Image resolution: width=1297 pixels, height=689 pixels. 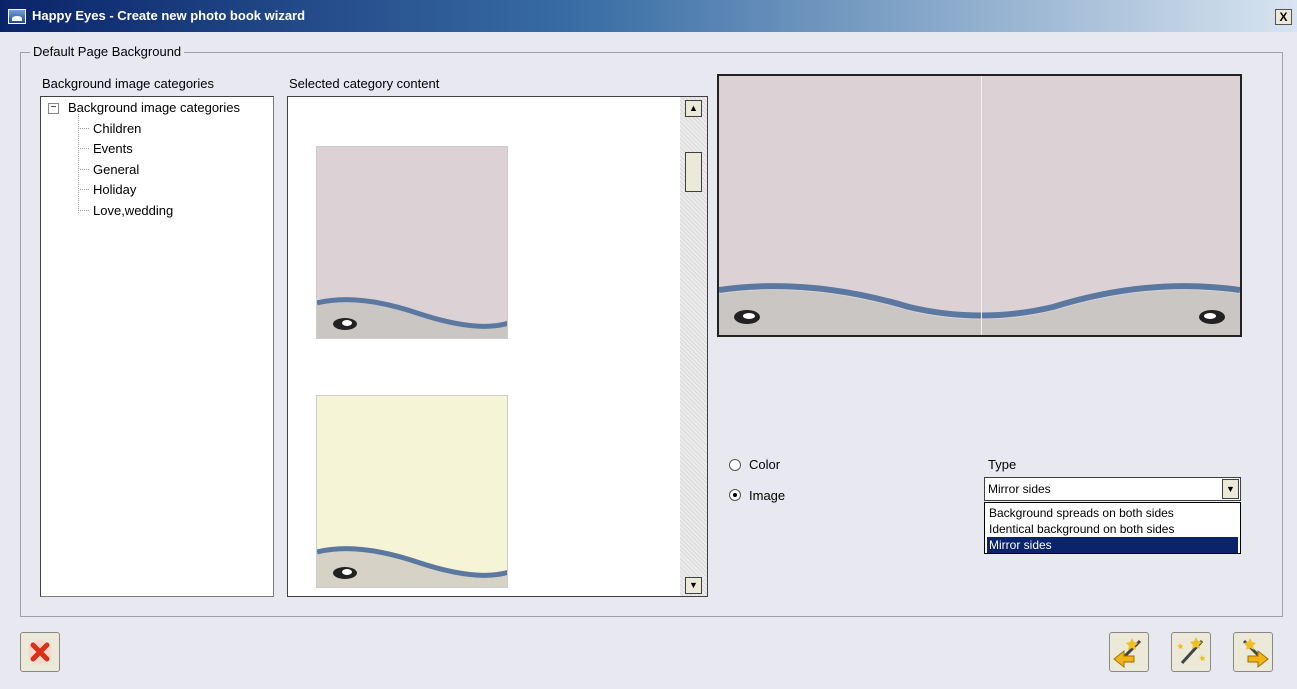 What do you see at coordinates (735, 465) in the screenshot?
I see `color-radio` at bounding box center [735, 465].